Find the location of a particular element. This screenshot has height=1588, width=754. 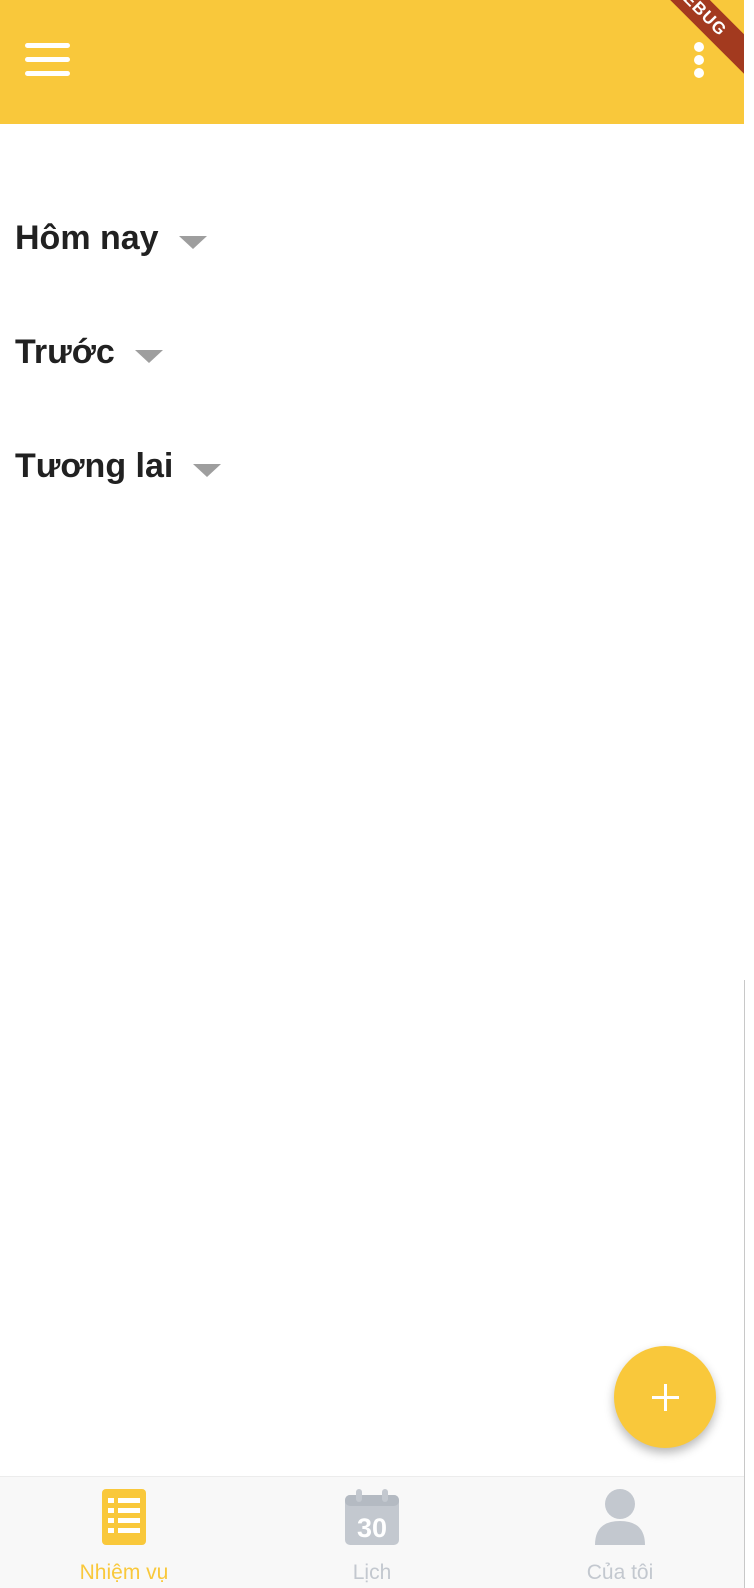

nav-item-profile: Của tôi is located at coordinates (620, 1532).